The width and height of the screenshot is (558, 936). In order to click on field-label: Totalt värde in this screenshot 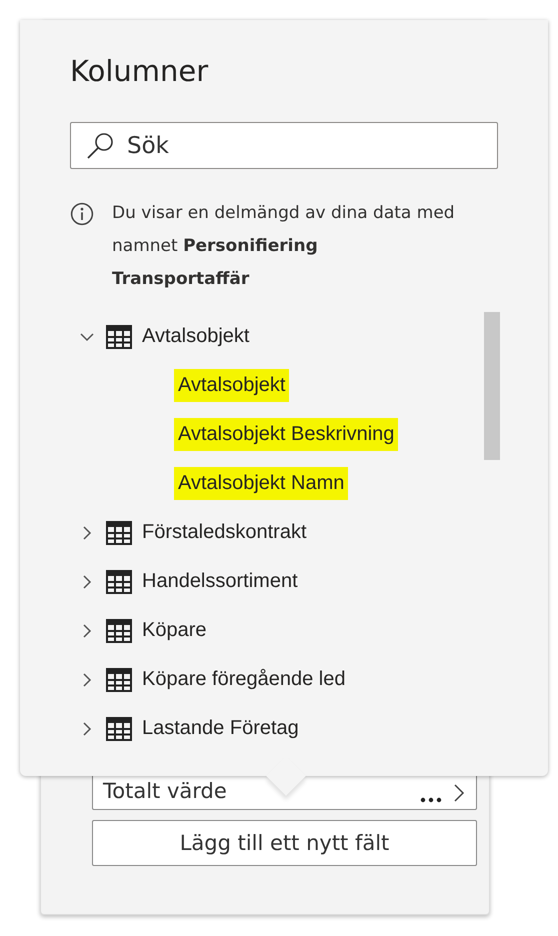, I will do `click(165, 791)`.